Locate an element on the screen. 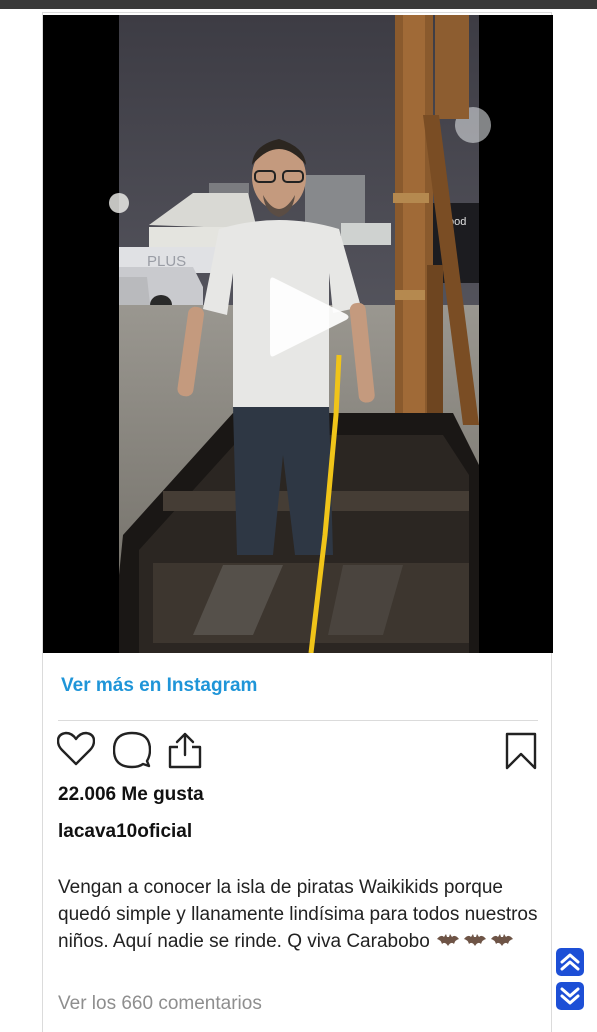 This screenshot has width=597, height=1032. bat-emoji: 🦇🦇🦇 is located at coordinates (475, 943).